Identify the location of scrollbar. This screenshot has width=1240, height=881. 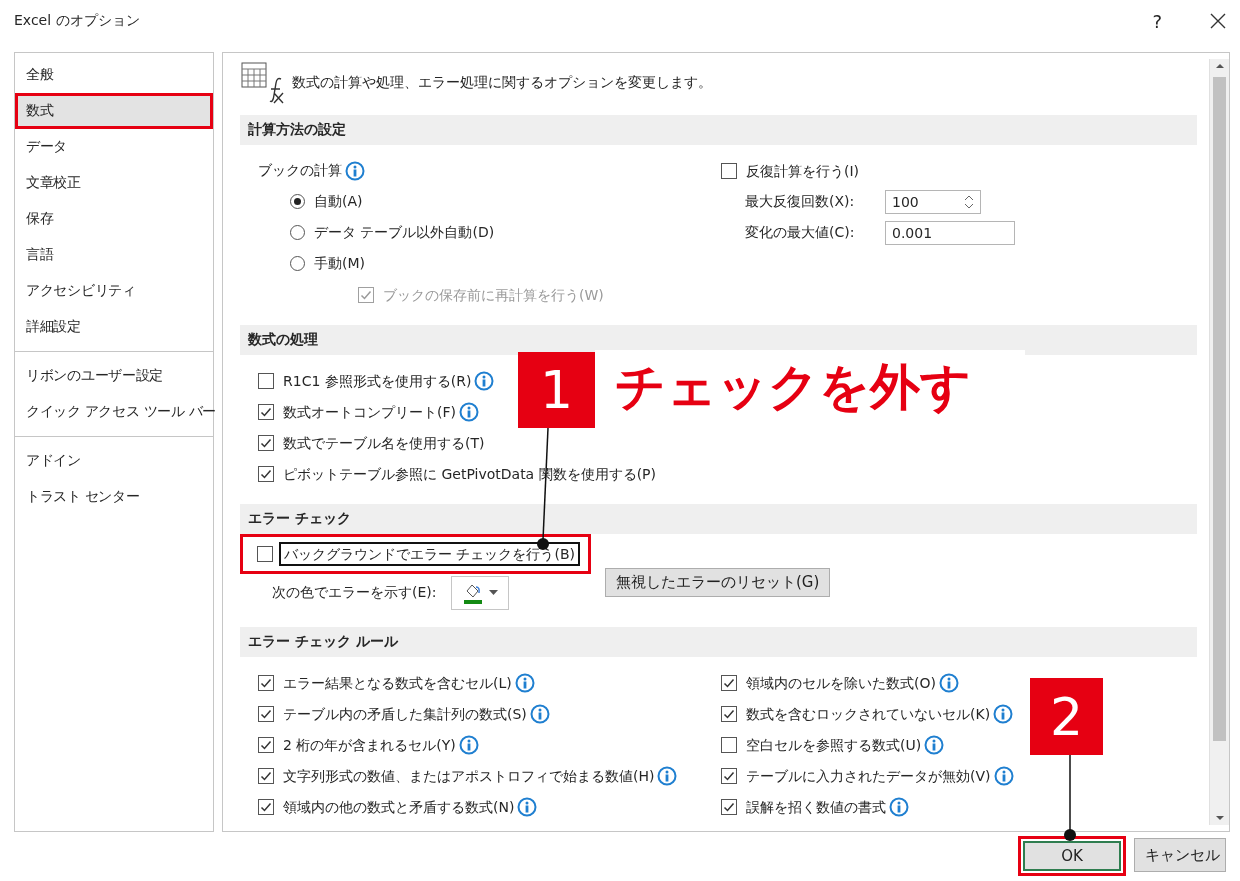
(1219, 442).